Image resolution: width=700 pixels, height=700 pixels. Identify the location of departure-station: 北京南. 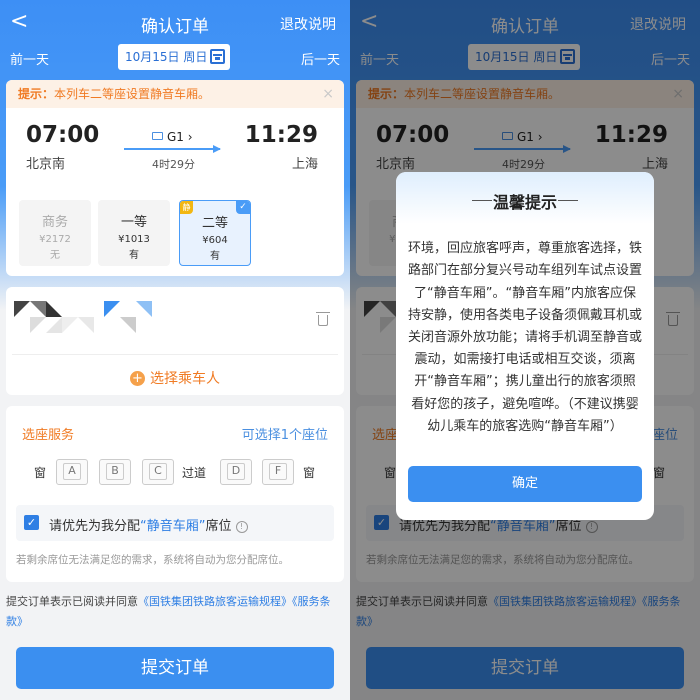
(46, 164).